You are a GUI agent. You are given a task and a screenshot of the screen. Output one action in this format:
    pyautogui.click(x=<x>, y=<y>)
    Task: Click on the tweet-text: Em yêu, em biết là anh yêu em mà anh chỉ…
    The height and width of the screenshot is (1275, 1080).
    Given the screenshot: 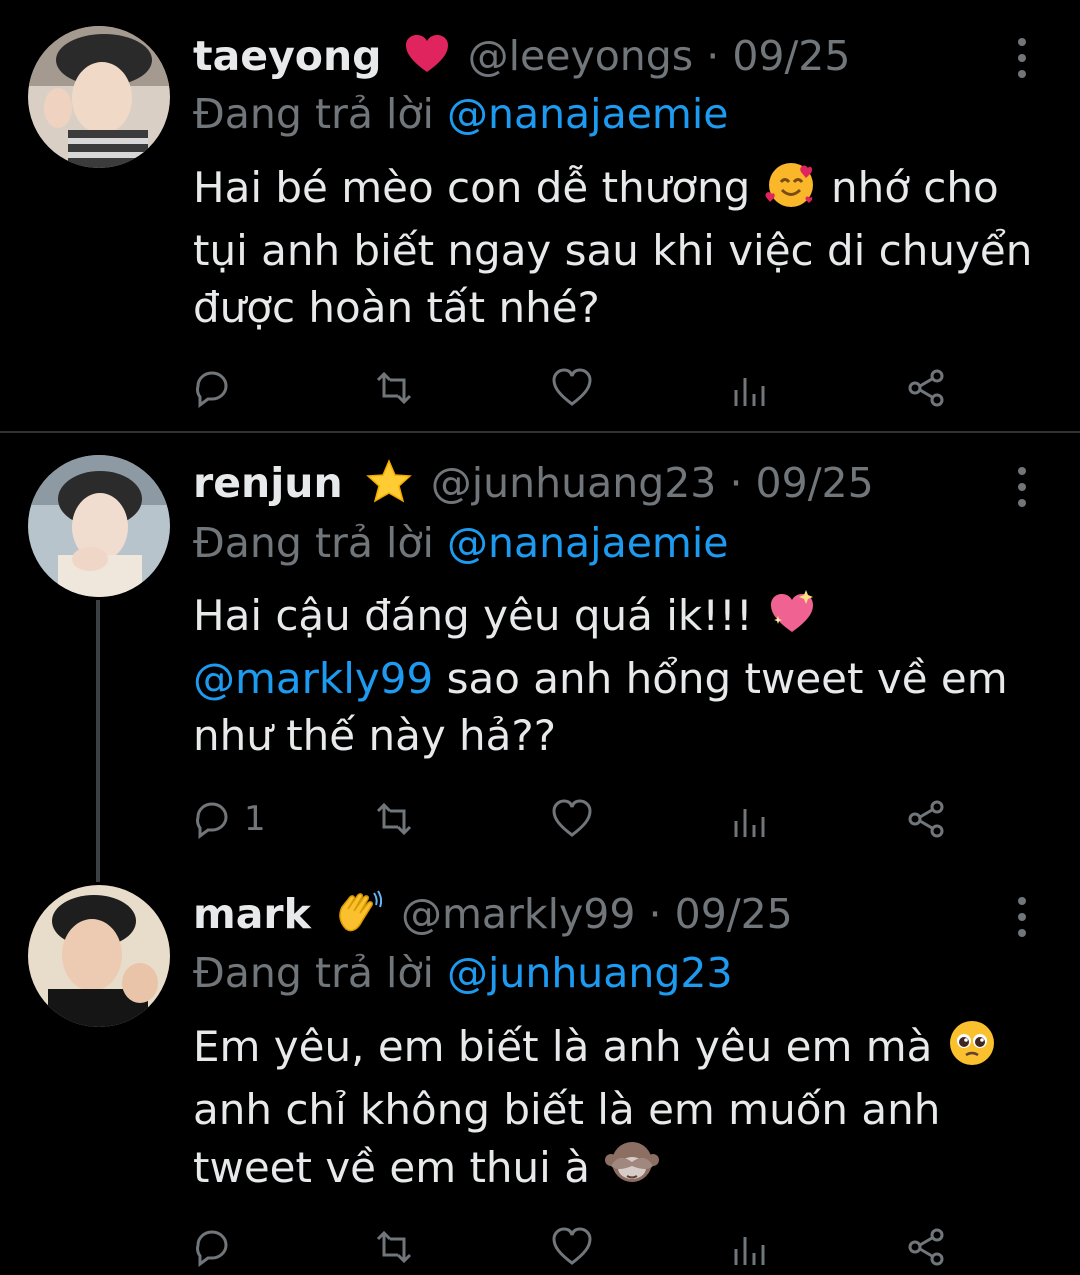 What is the action you would take?
    pyautogui.click(x=623, y=1109)
    